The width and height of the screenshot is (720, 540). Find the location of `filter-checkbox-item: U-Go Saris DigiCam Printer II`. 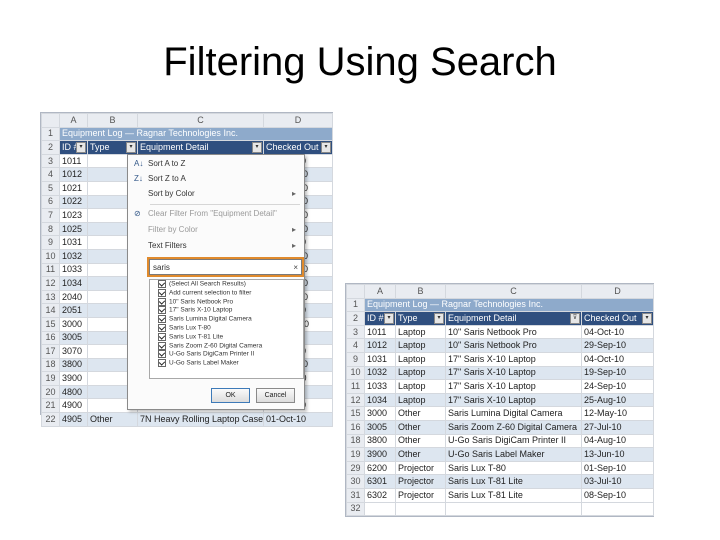

filter-checkbox-item: U-Go Saris DigiCam Printer II is located at coordinates (226, 354).